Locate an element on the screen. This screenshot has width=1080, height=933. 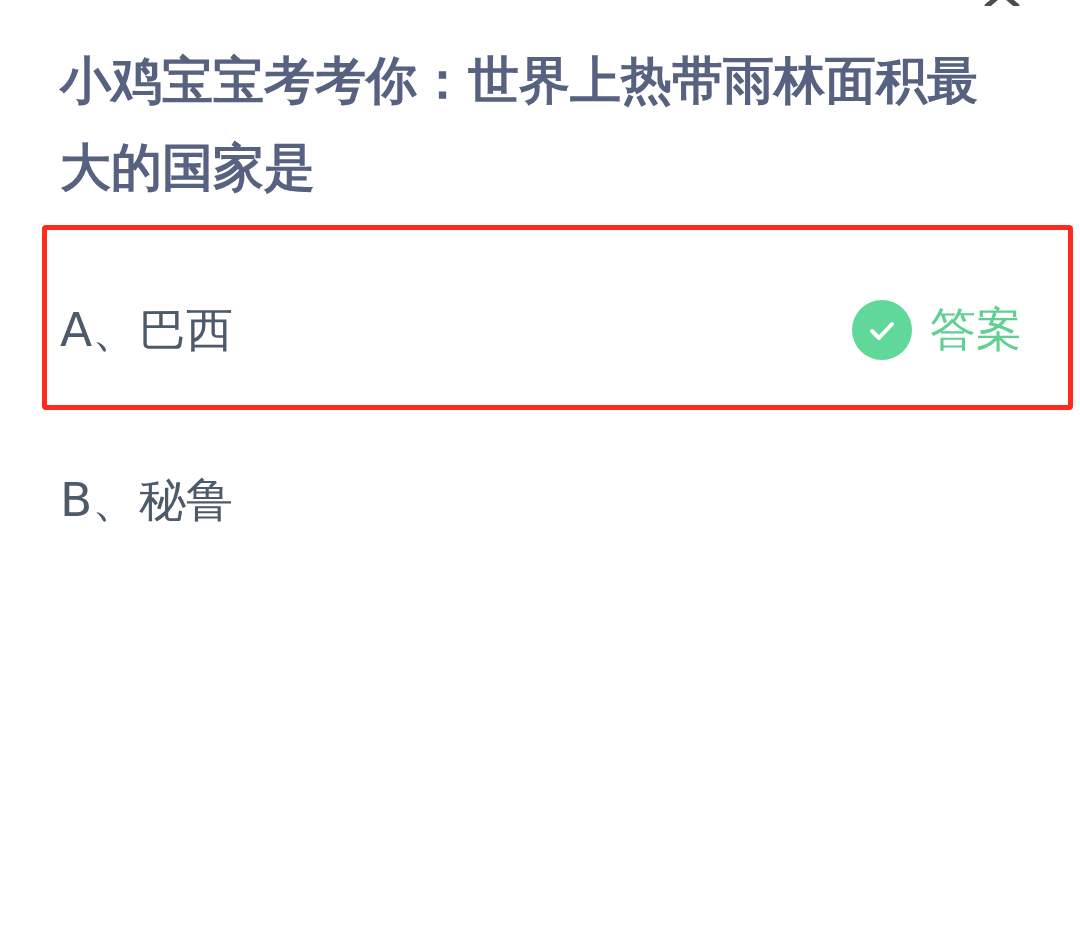
option-text: B、秘鲁 is located at coordinates (541, 500).